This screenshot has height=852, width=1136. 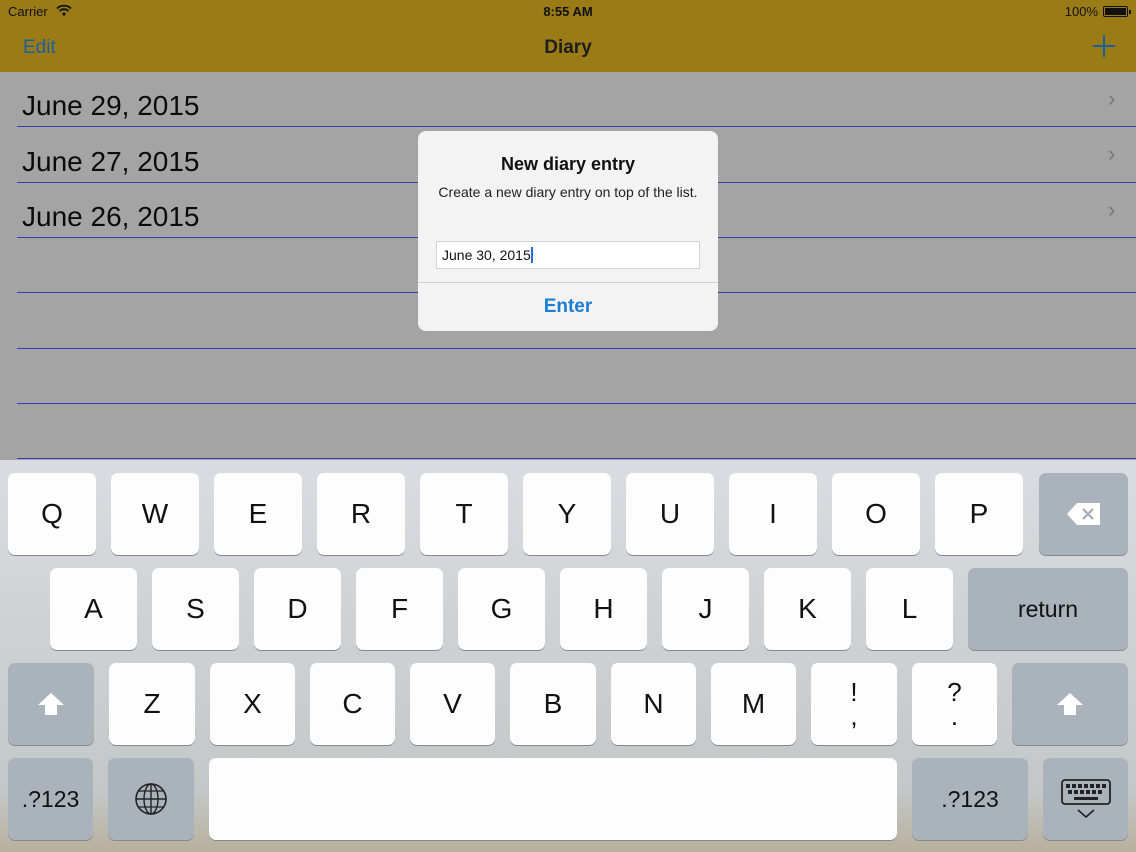 I want to click on keyboard-dismiss-icon, so click(x=1085, y=799).